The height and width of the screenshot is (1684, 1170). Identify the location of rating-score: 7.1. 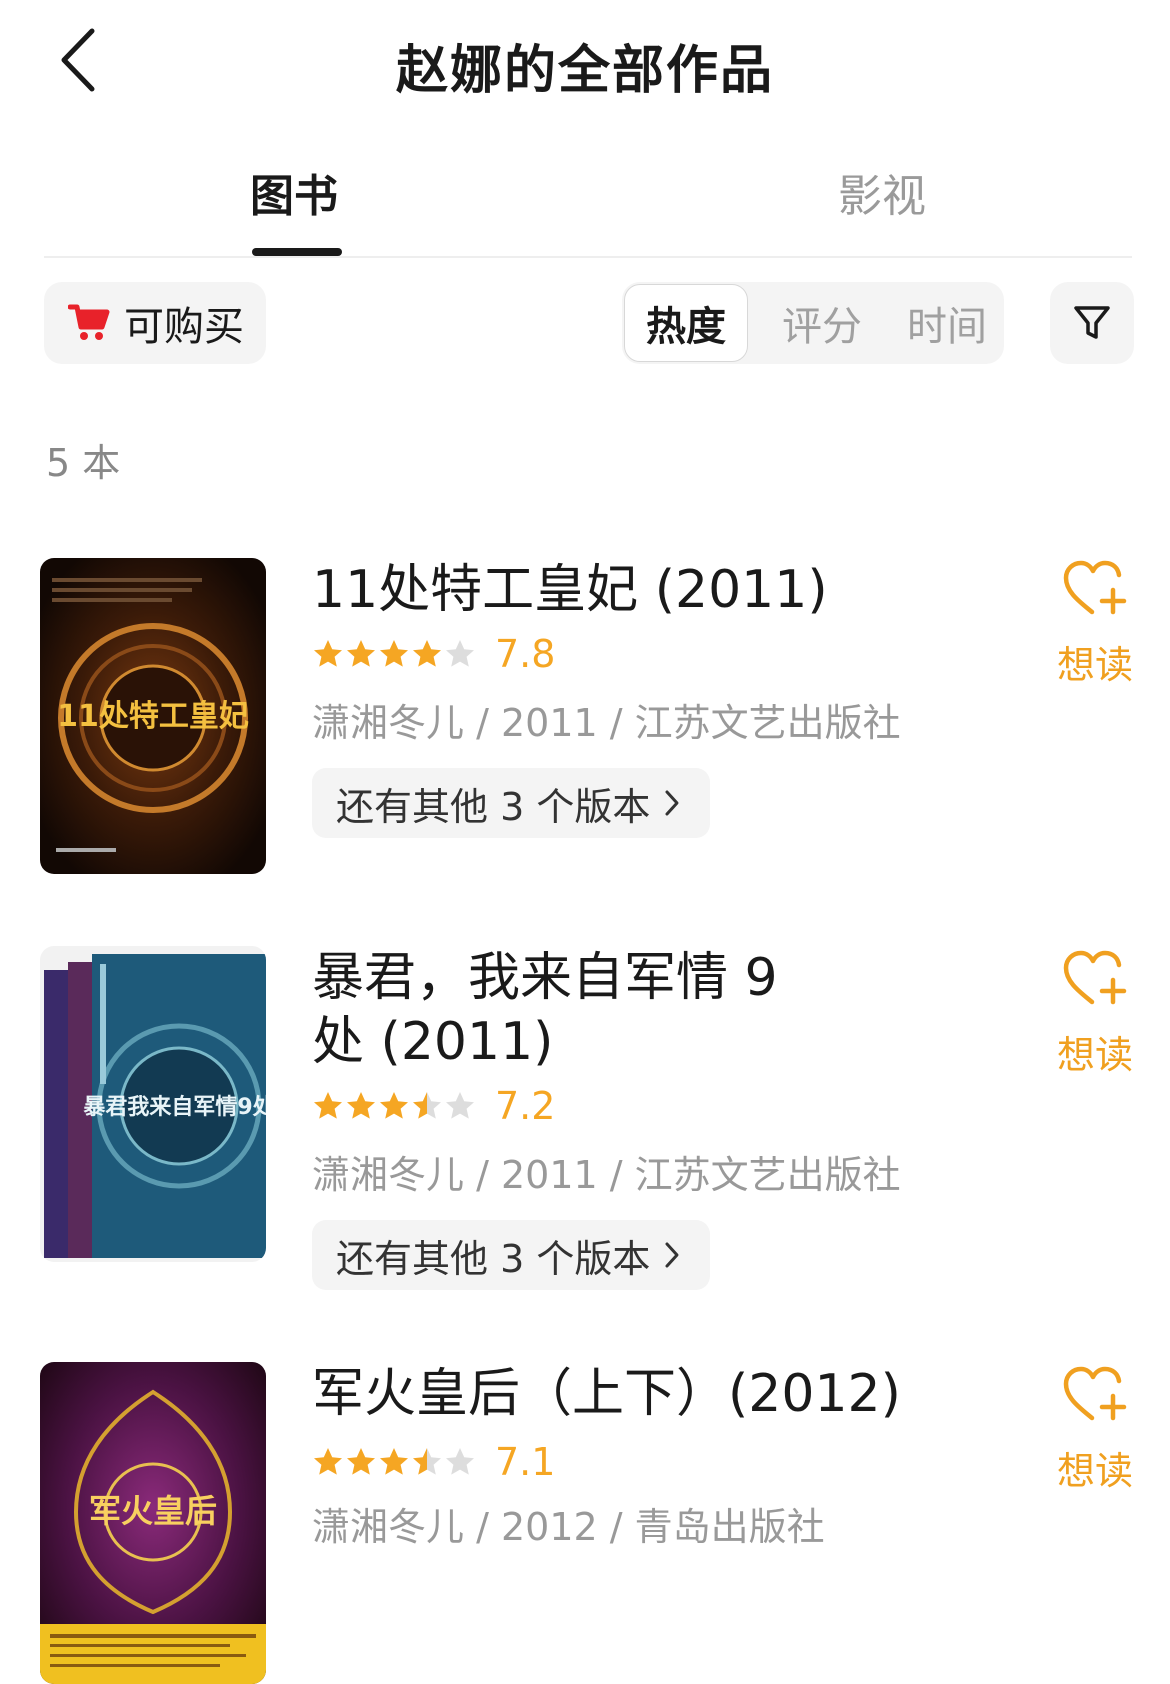
(525, 1462).